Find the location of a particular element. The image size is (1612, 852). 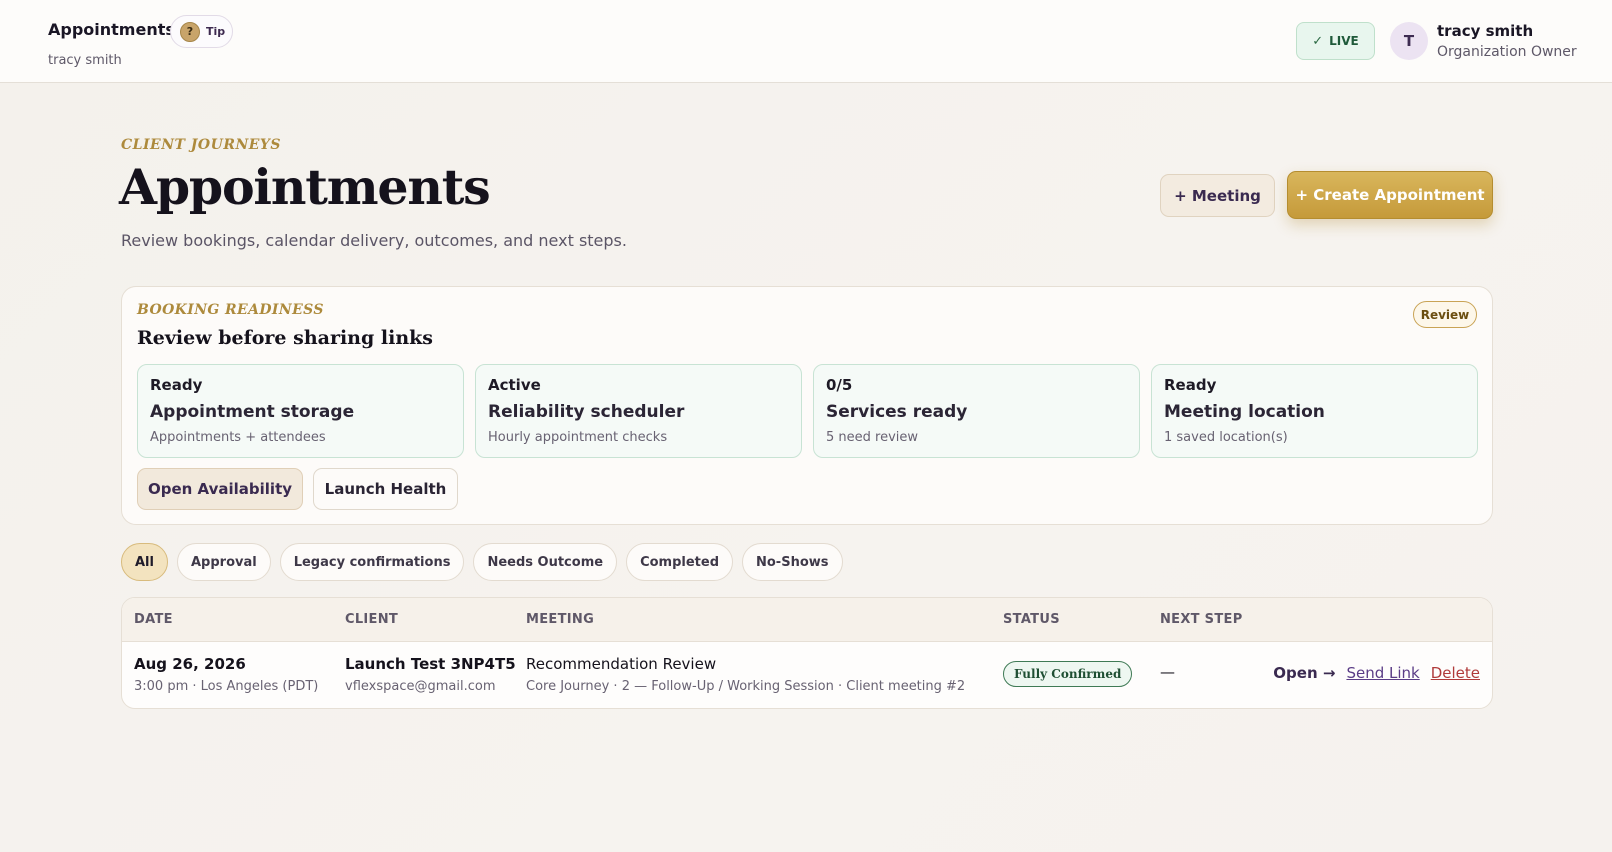

add-meeting-button: + Meeting is located at coordinates (1217, 195).